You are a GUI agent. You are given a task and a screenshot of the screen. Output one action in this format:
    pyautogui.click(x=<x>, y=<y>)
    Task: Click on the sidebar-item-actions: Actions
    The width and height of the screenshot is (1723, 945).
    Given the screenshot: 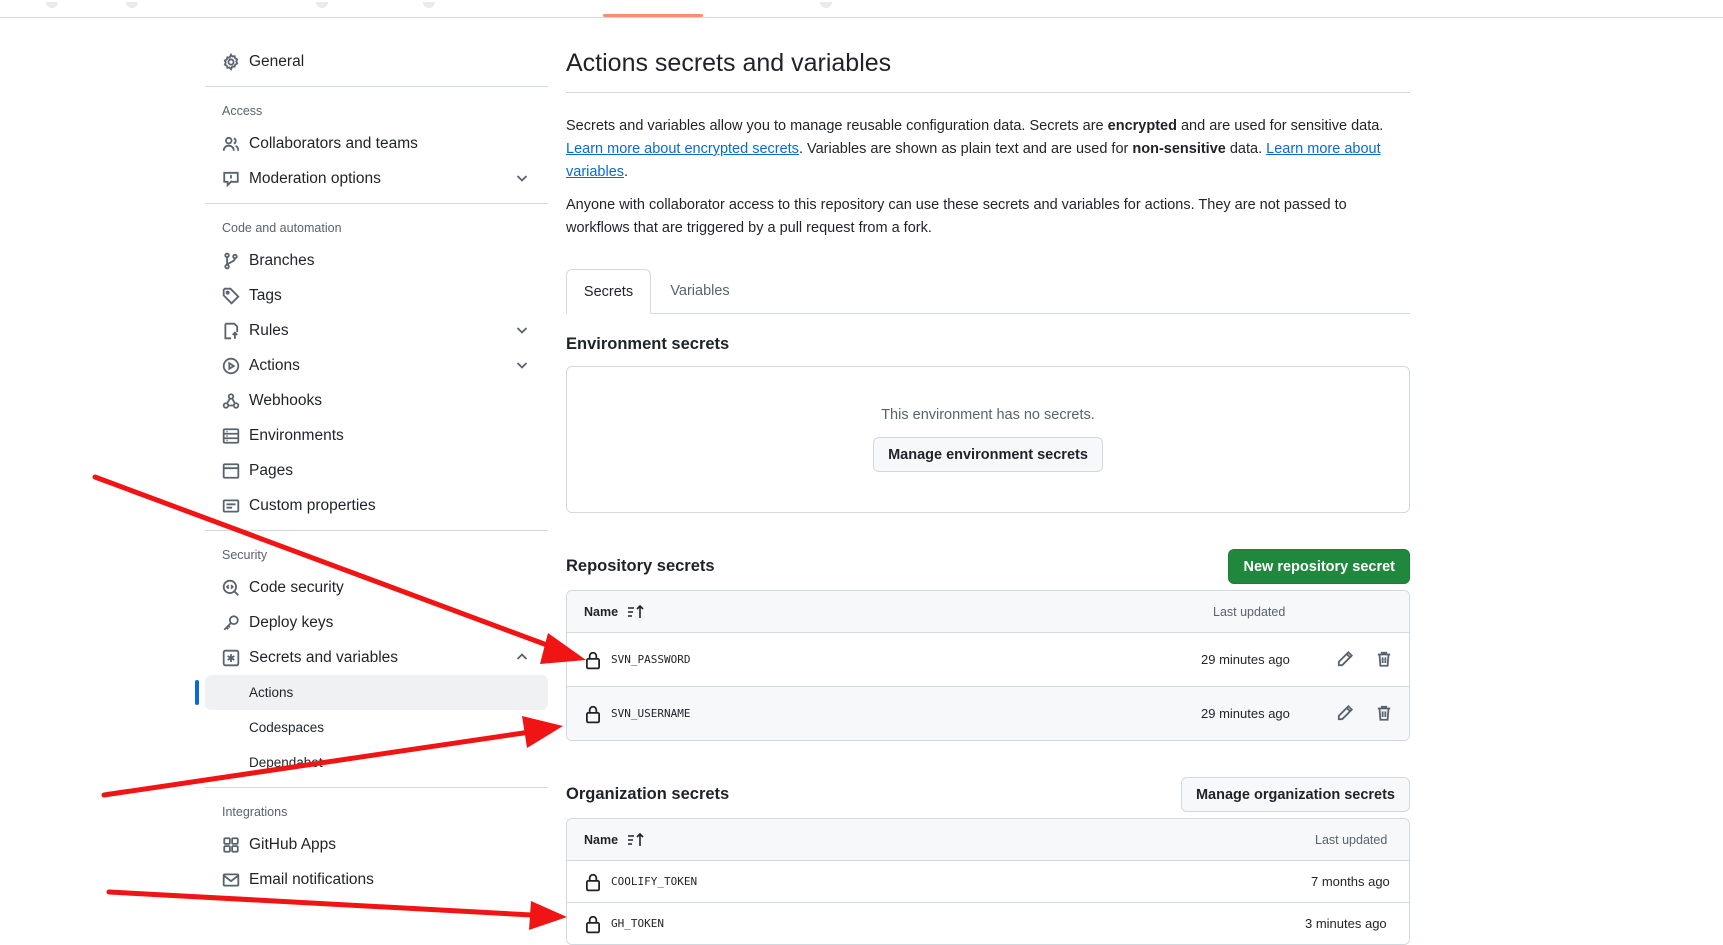 What is the action you would take?
    pyautogui.click(x=376, y=365)
    